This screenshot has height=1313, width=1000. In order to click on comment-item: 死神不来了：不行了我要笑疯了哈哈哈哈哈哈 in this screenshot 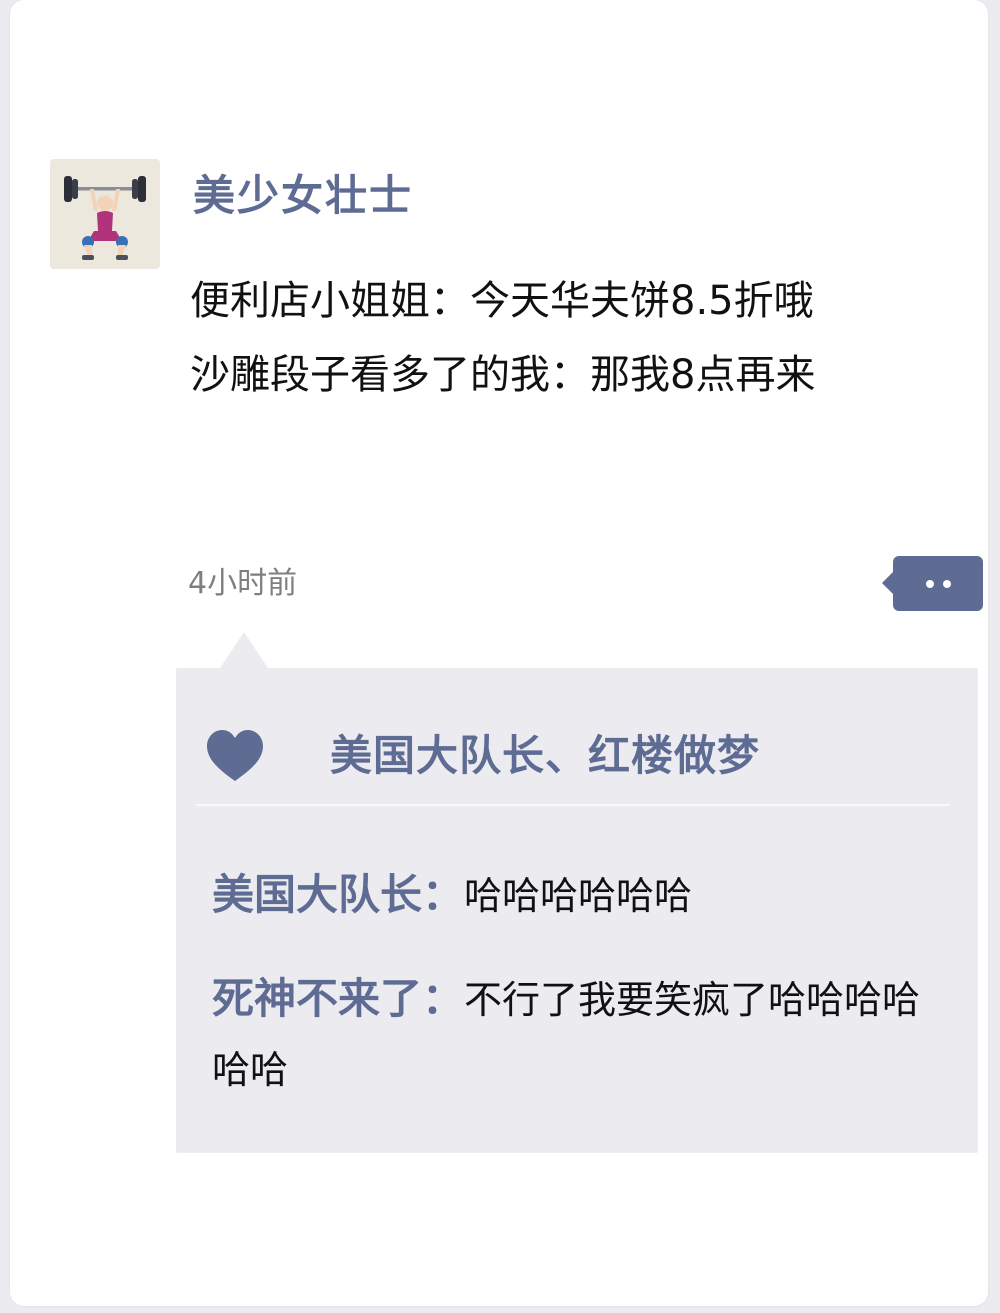, I will do `click(572, 1034)`.